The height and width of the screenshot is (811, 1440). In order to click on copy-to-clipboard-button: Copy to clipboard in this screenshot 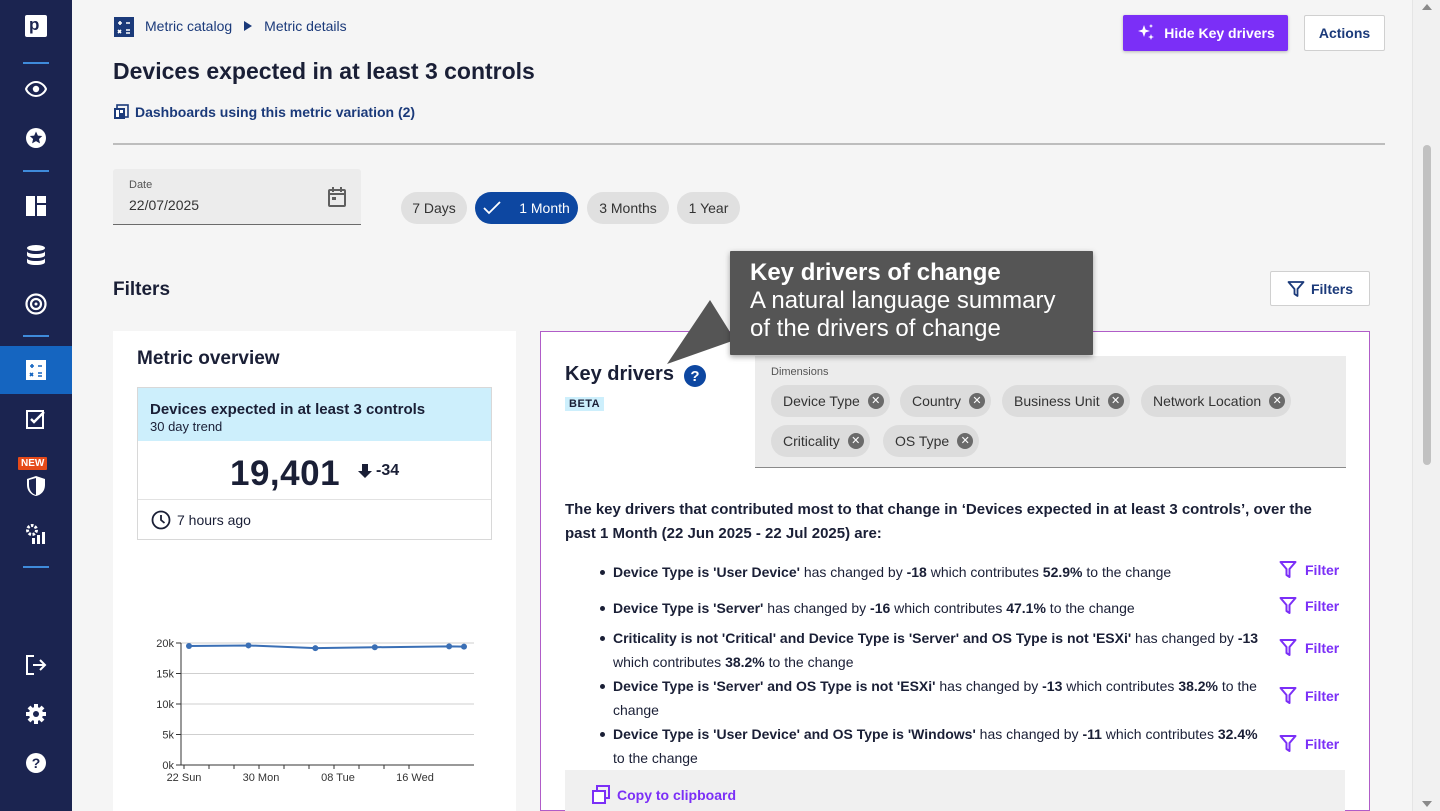, I will do `click(663, 795)`.